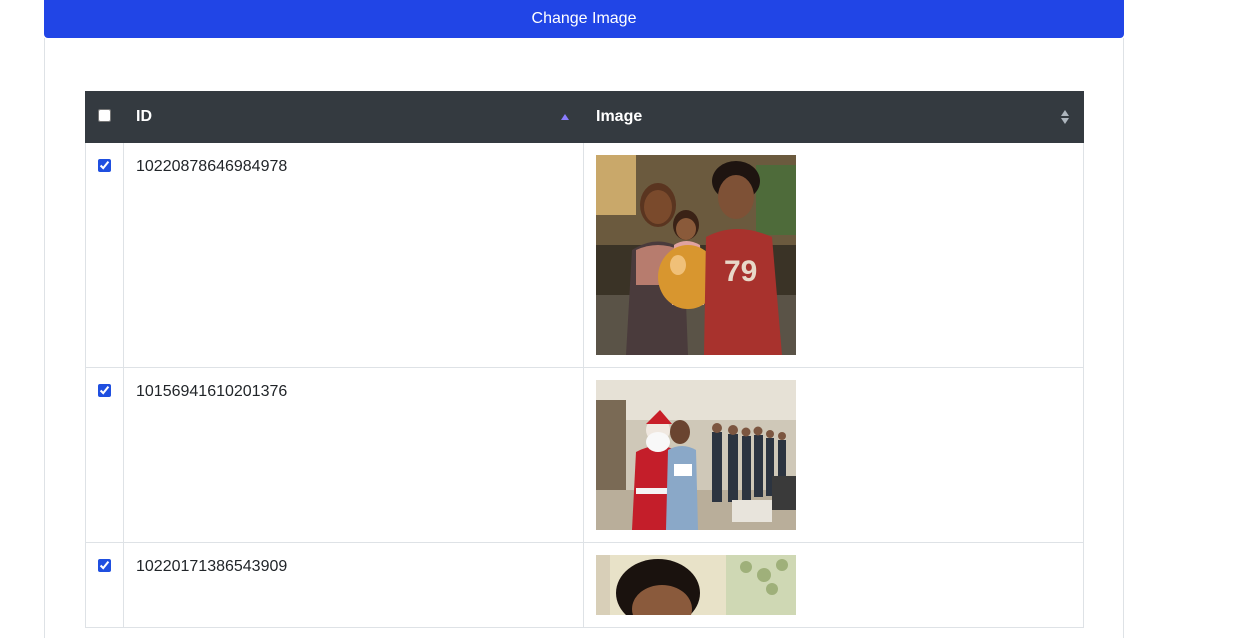 Image resolution: width=1248 pixels, height=638 pixels. What do you see at coordinates (584, 19) in the screenshot?
I see `change-image-button: Change Image` at bounding box center [584, 19].